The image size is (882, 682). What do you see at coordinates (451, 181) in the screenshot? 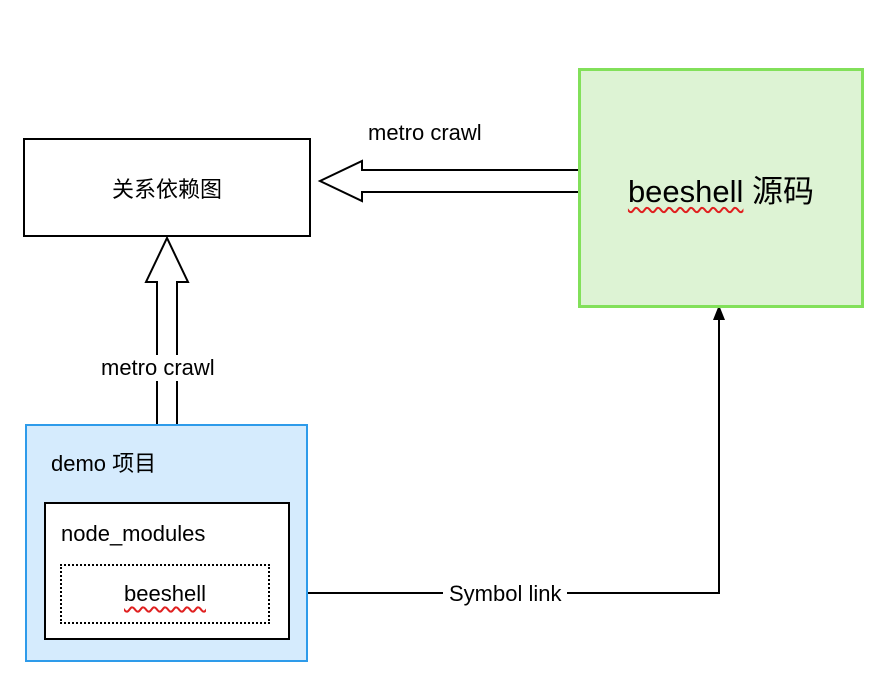
I see `arrow-source-to-graph` at bounding box center [451, 181].